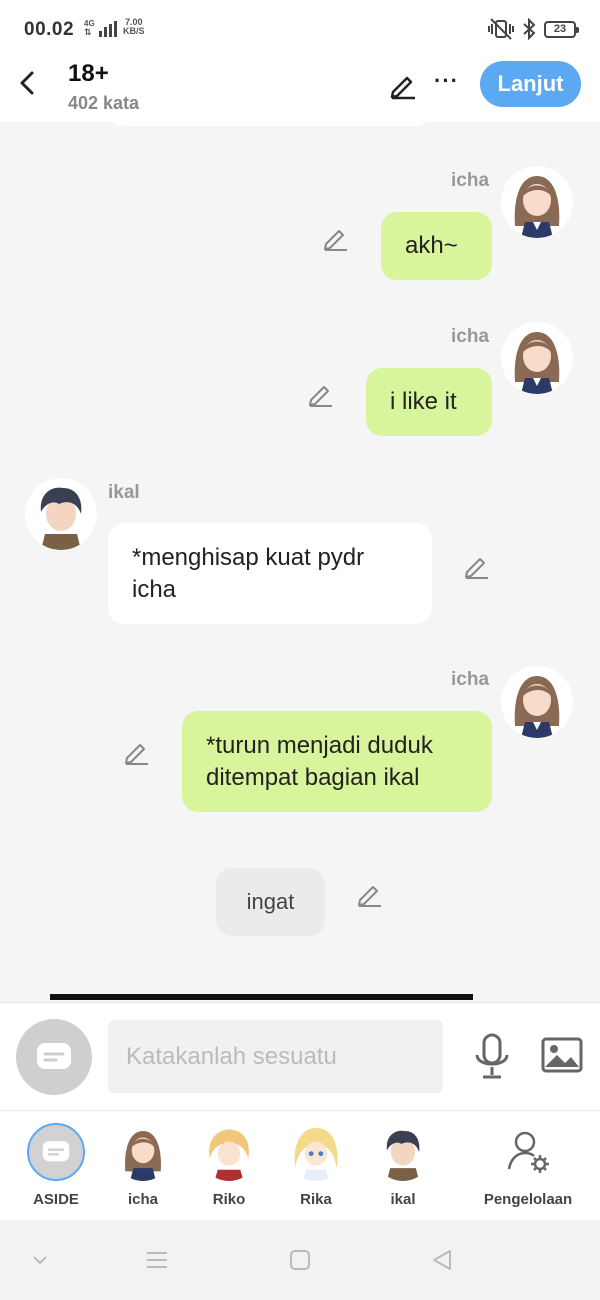  I want to click on status-bar: 00.02 4G ⇅ 7.00 KB/S 23, so click(300, 29).